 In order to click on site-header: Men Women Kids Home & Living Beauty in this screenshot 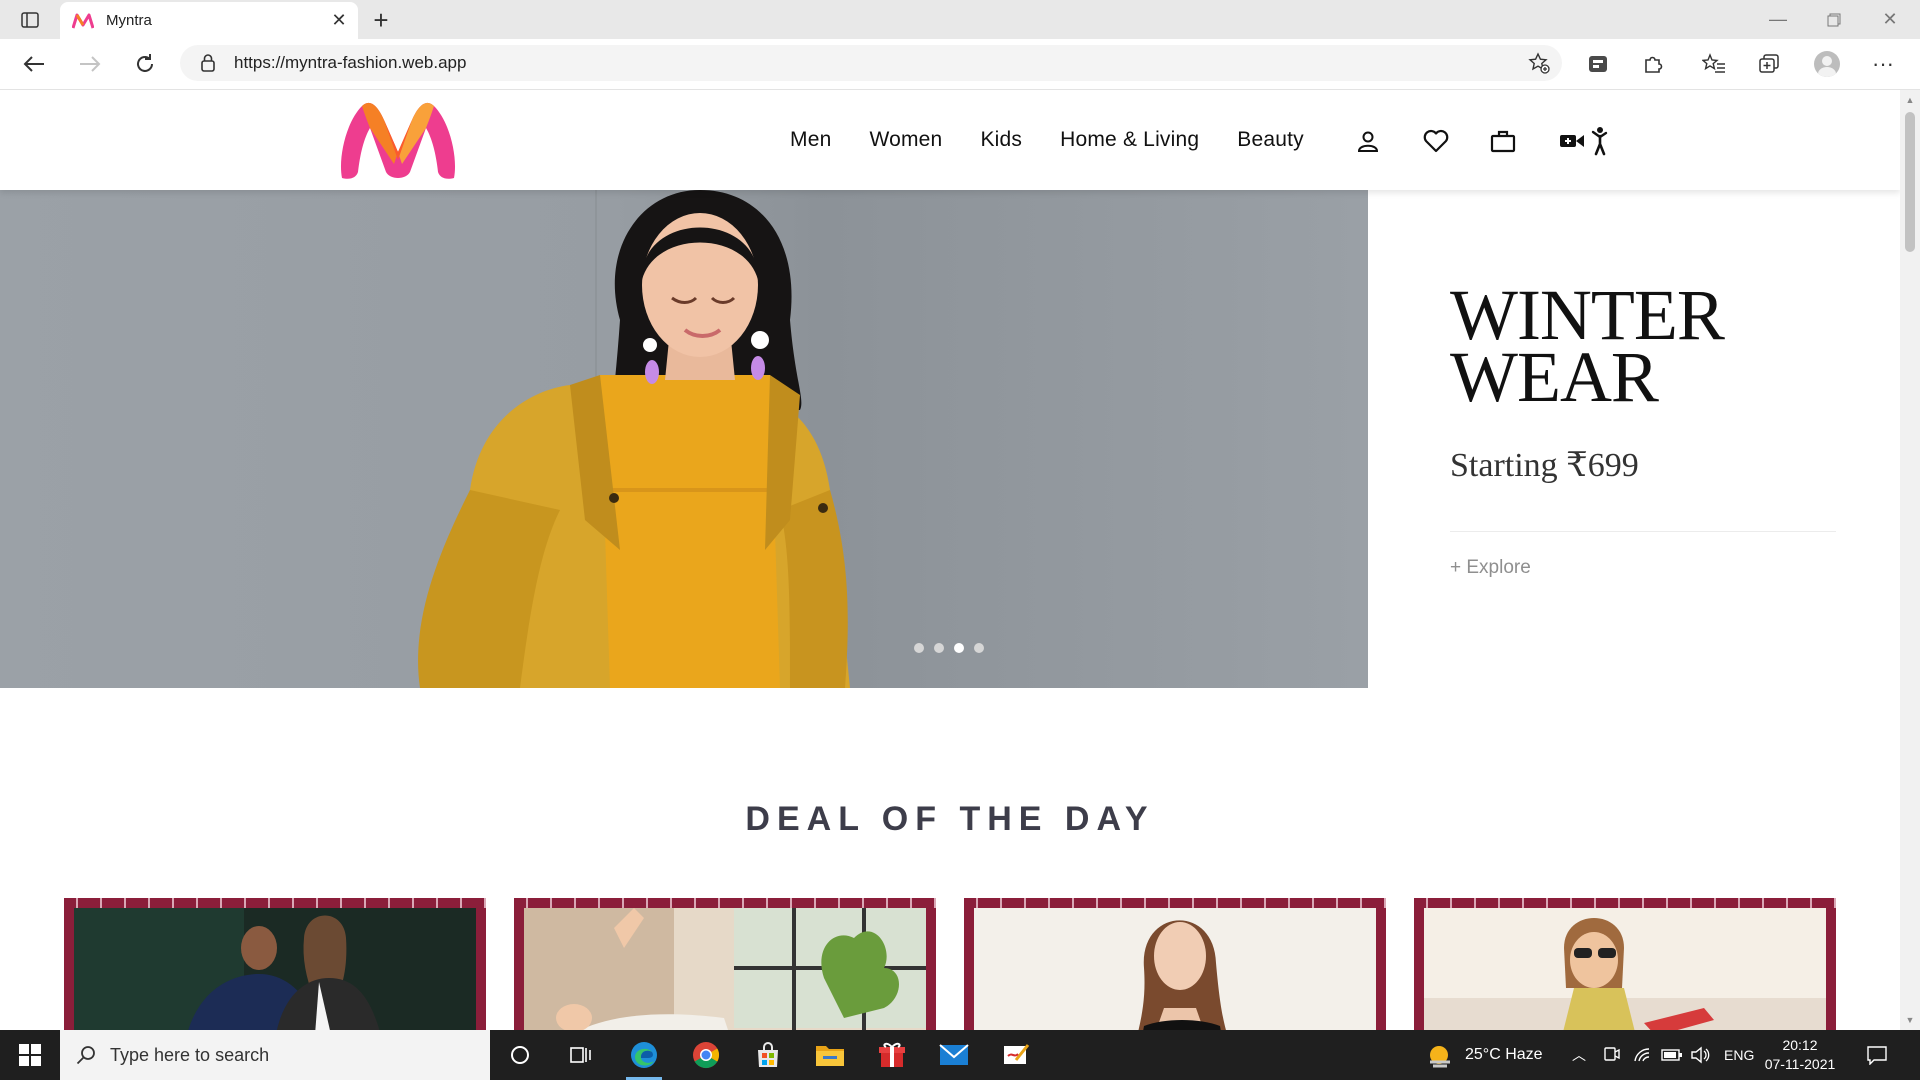, I will do `click(950, 140)`.